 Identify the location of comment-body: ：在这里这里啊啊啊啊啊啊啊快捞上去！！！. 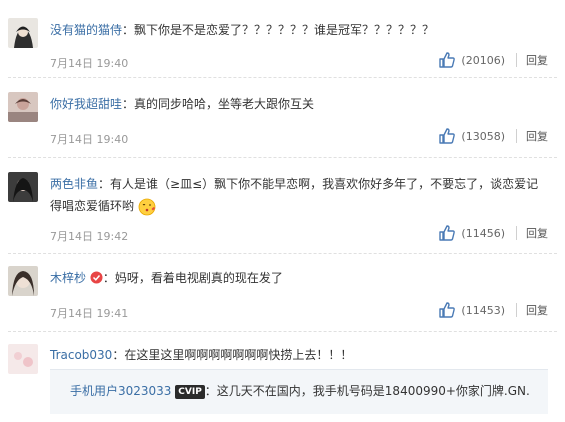
(232, 355).